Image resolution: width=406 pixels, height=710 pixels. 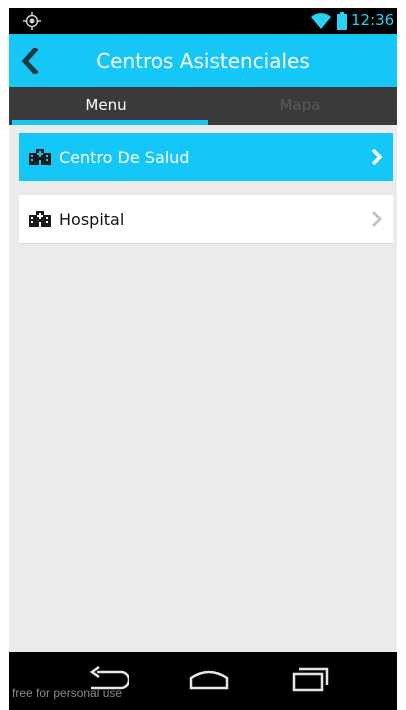 I want to click on android-nav-bar, so click(x=203, y=681).